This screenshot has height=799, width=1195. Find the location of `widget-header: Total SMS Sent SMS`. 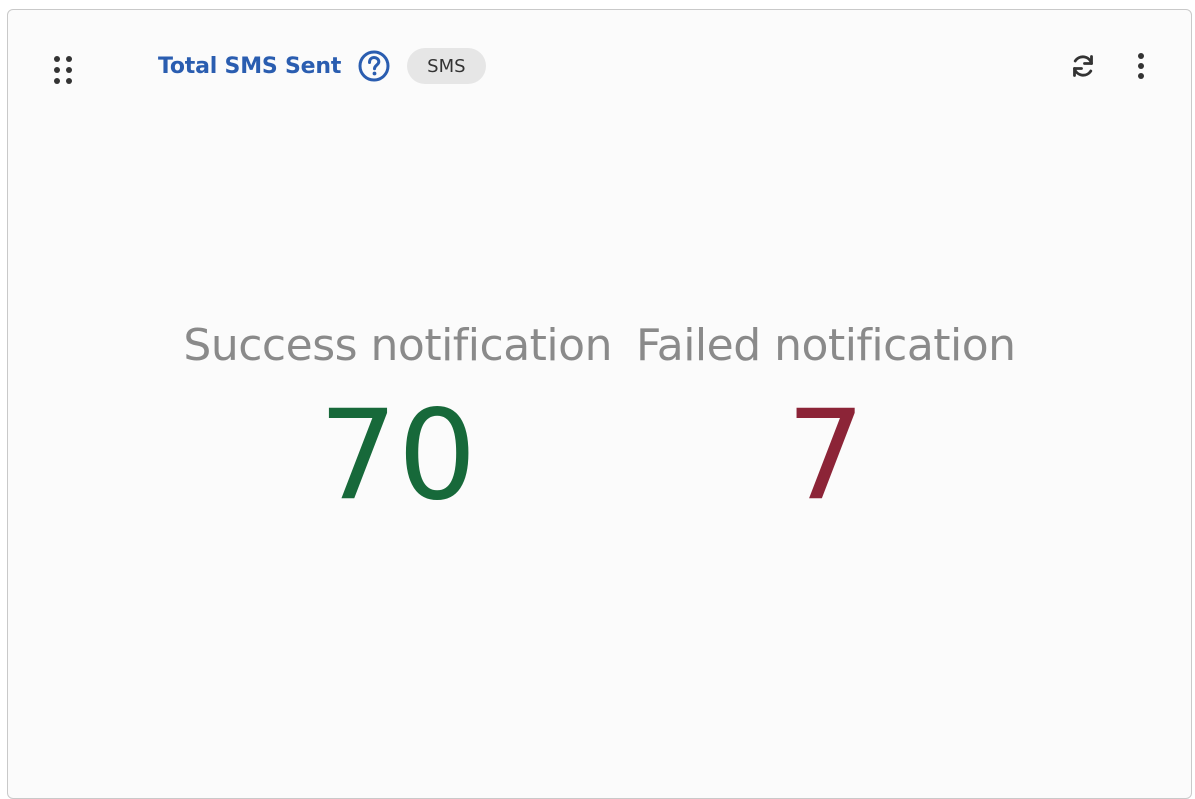

widget-header: Total SMS Sent SMS is located at coordinates (599, 65).